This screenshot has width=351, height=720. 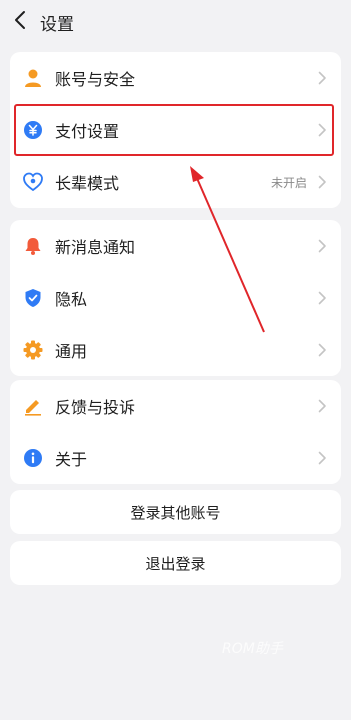 What do you see at coordinates (95, 79) in the screenshot?
I see `settings-item-label: 账号与安全` at bounding box center [95, 79].